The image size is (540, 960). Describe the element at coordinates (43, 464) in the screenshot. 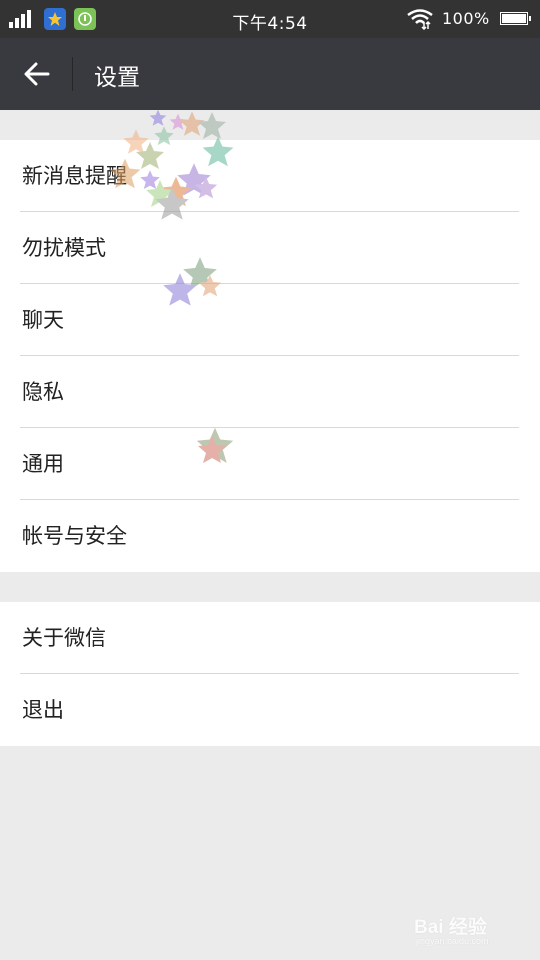

I see `settings-item-label: 通用` at that location.